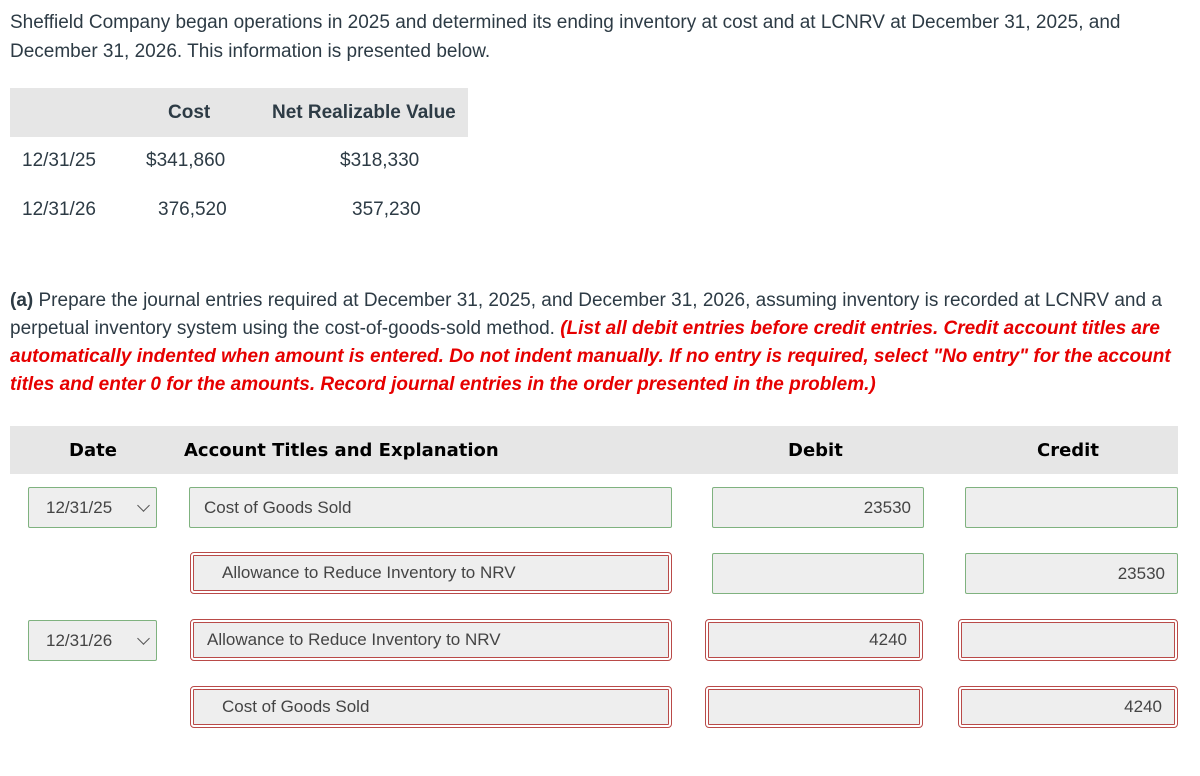 Image resolution: width=1200 pixels, height=776 pixels. I want to click on header-credit: Credit, so click(1068, 450).